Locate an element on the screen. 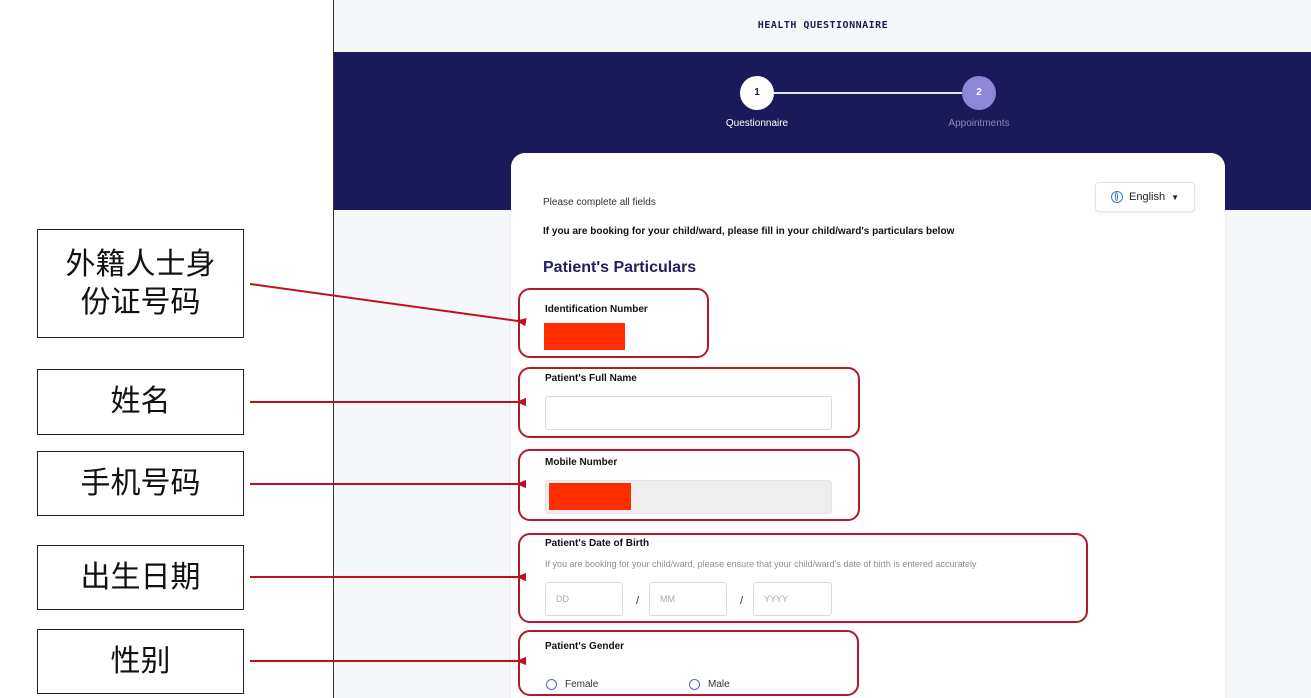 The width and height of the screenshot is (1311, 698). annotation-mobile: 手机号码 is located at coordinates (140, 483).